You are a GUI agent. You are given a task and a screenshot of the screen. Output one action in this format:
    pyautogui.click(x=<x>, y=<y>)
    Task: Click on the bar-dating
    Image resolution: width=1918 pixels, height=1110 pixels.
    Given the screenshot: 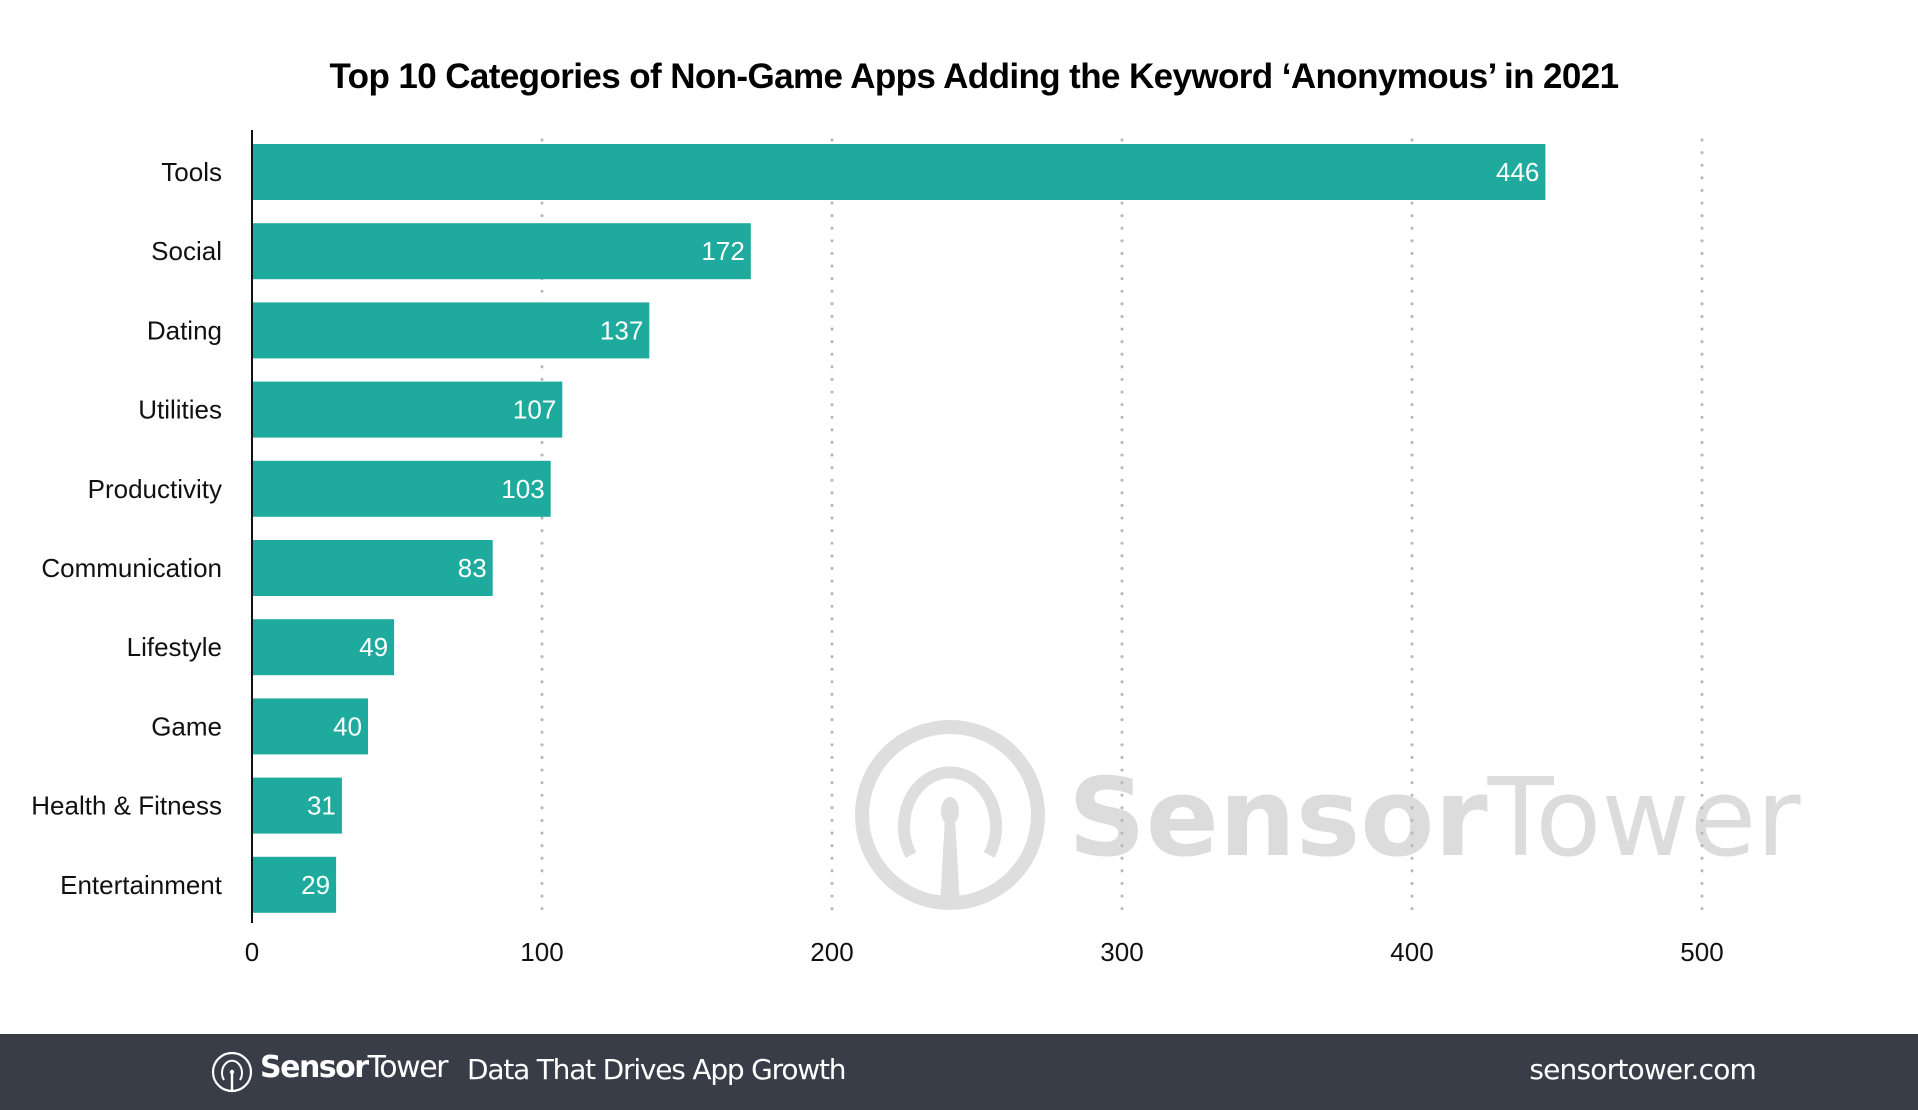 What is the action you would take?
    pyautogui.click(x=451, y=330)
    